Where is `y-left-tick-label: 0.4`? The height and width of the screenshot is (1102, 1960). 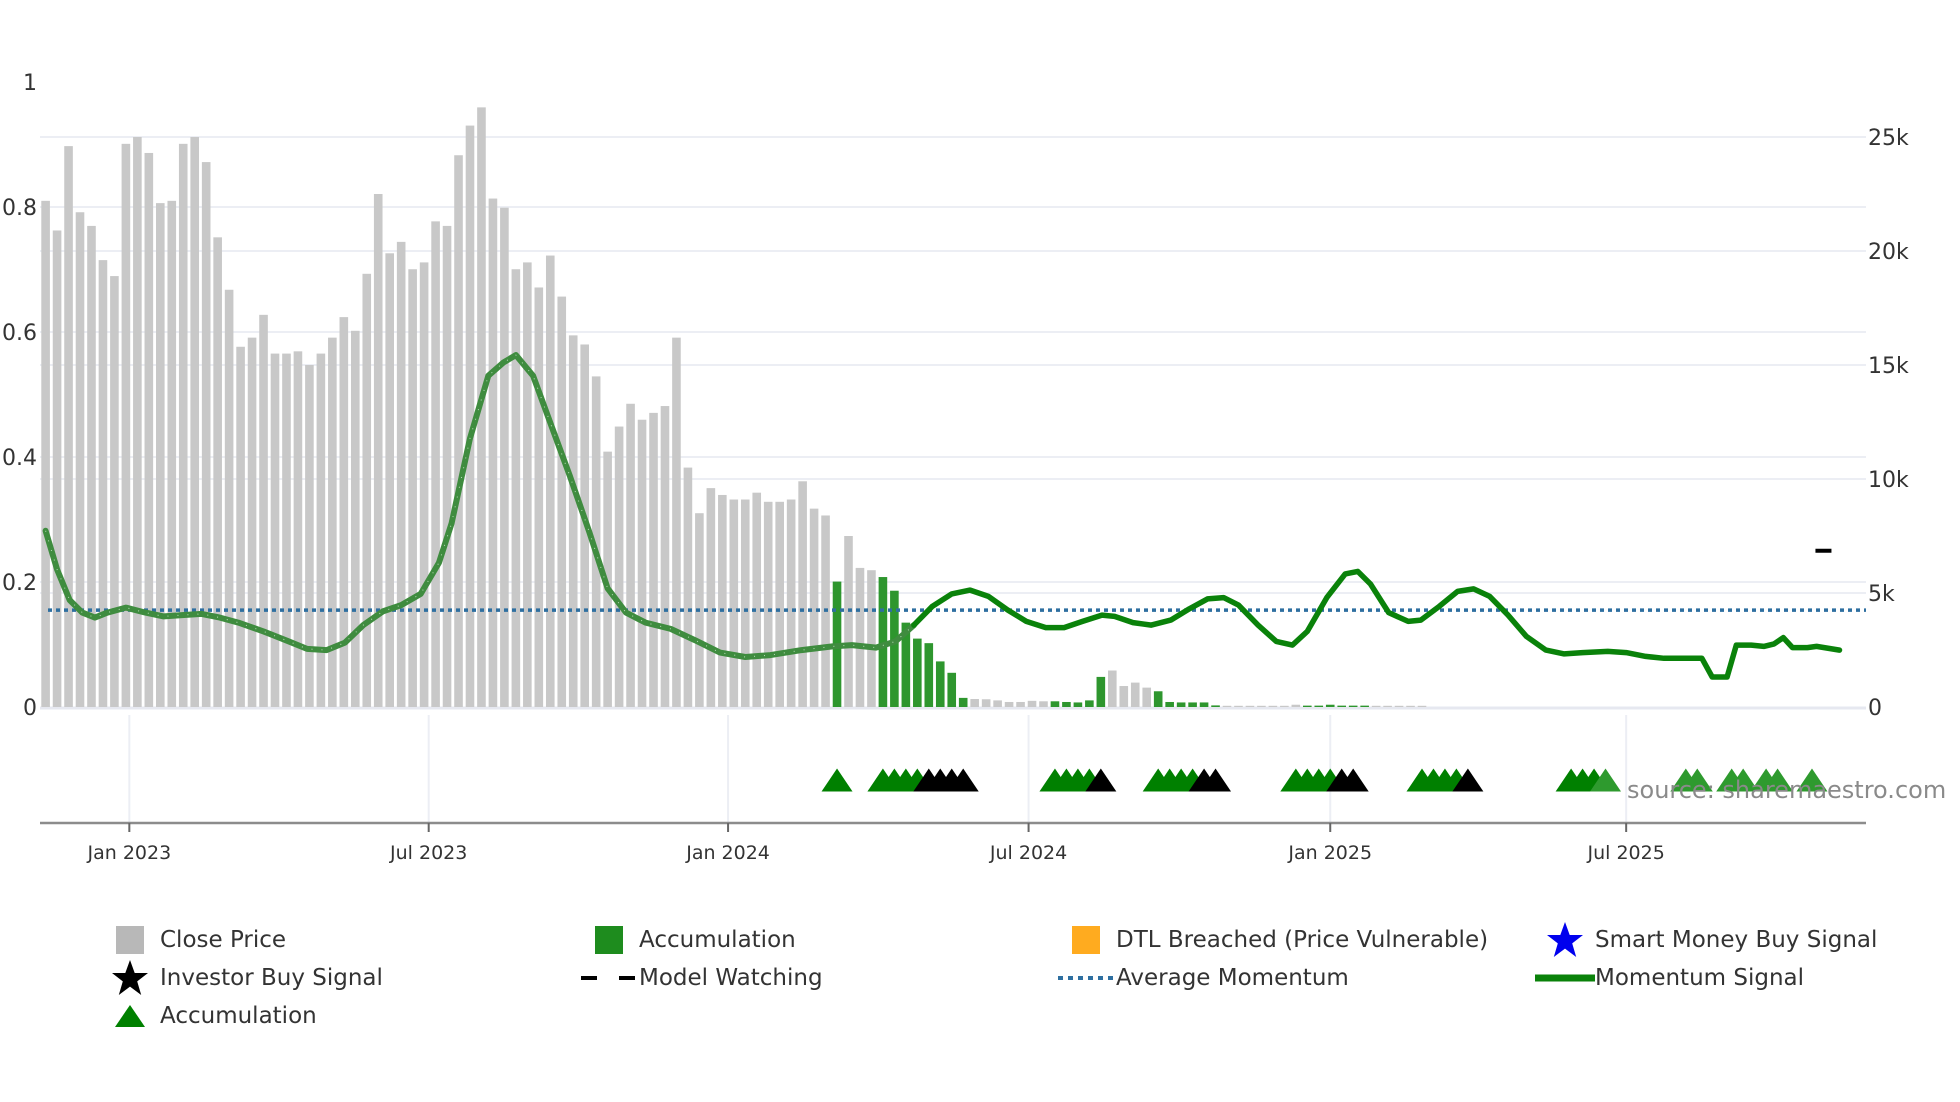
y-left-tick-label: 0.4 is located at coordinates (19, 458).